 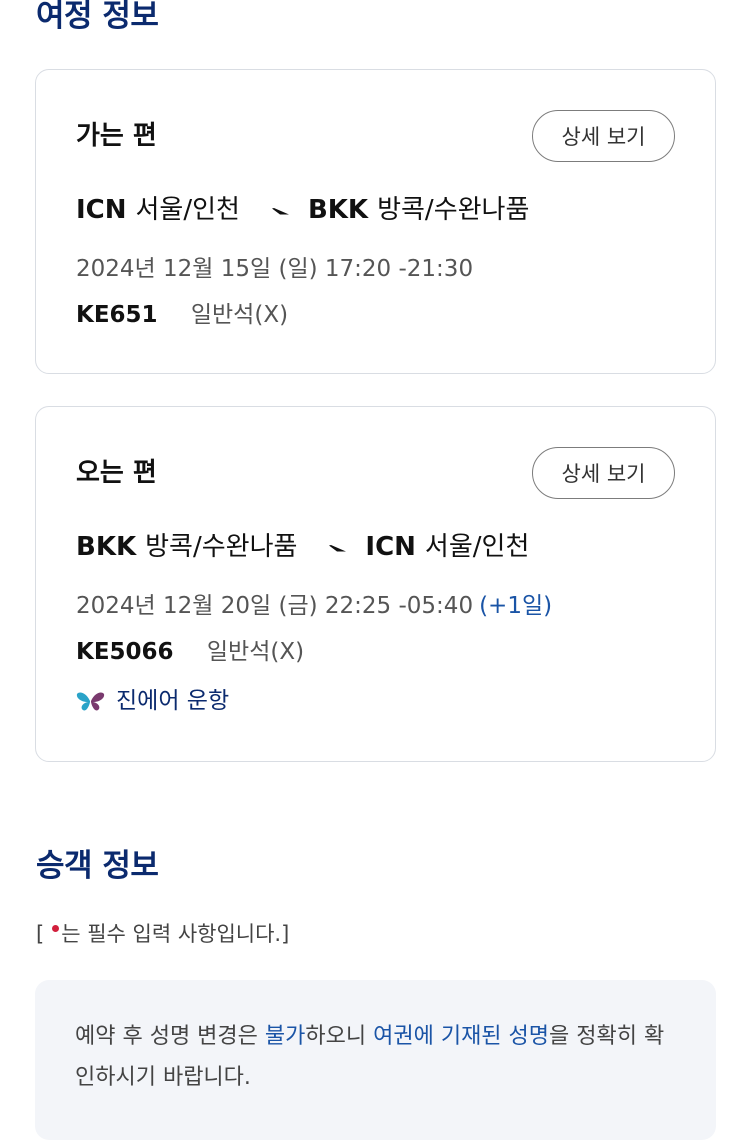 What do you see at coordinates (255, 652) in the screenshot?
I see `inbound-cabin-class: 일반석(X)` at bounding box center [255, 652].